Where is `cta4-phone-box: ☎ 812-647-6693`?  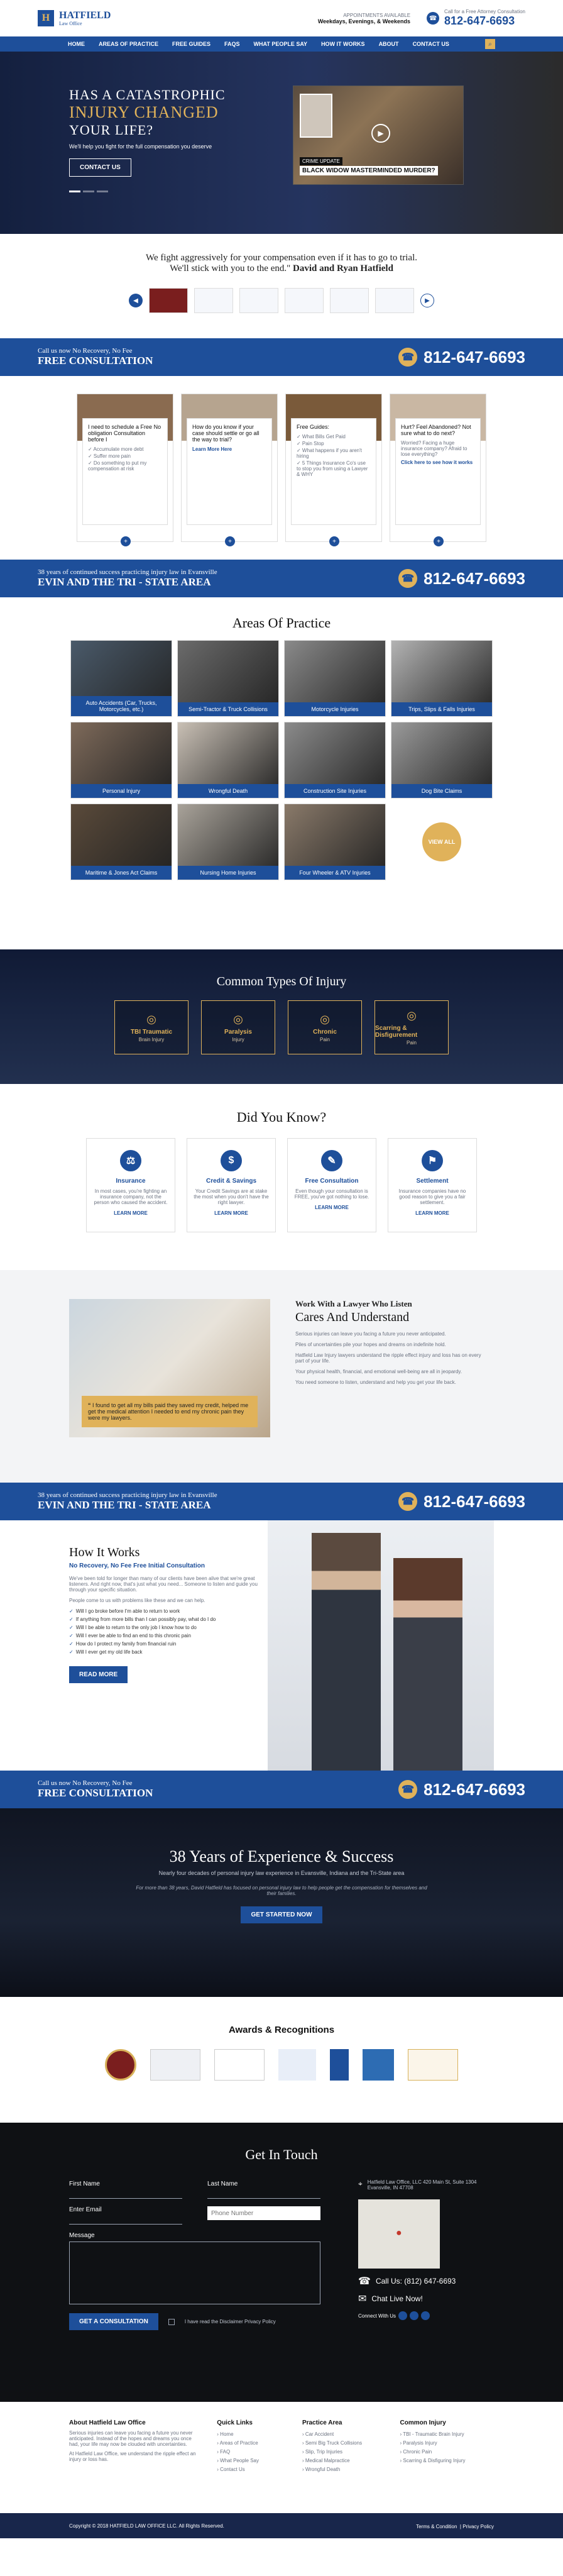
cta4-phone-box: ☎ 812-647-6693 is located at coordinates (461, 1789).